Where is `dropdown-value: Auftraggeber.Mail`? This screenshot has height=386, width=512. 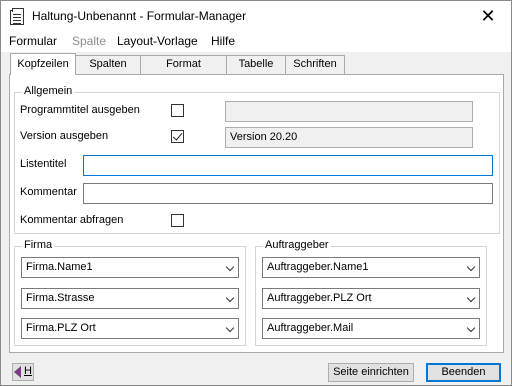 dropdown-value: Auftraggeber.Mail is located at coordinates (310, 328).